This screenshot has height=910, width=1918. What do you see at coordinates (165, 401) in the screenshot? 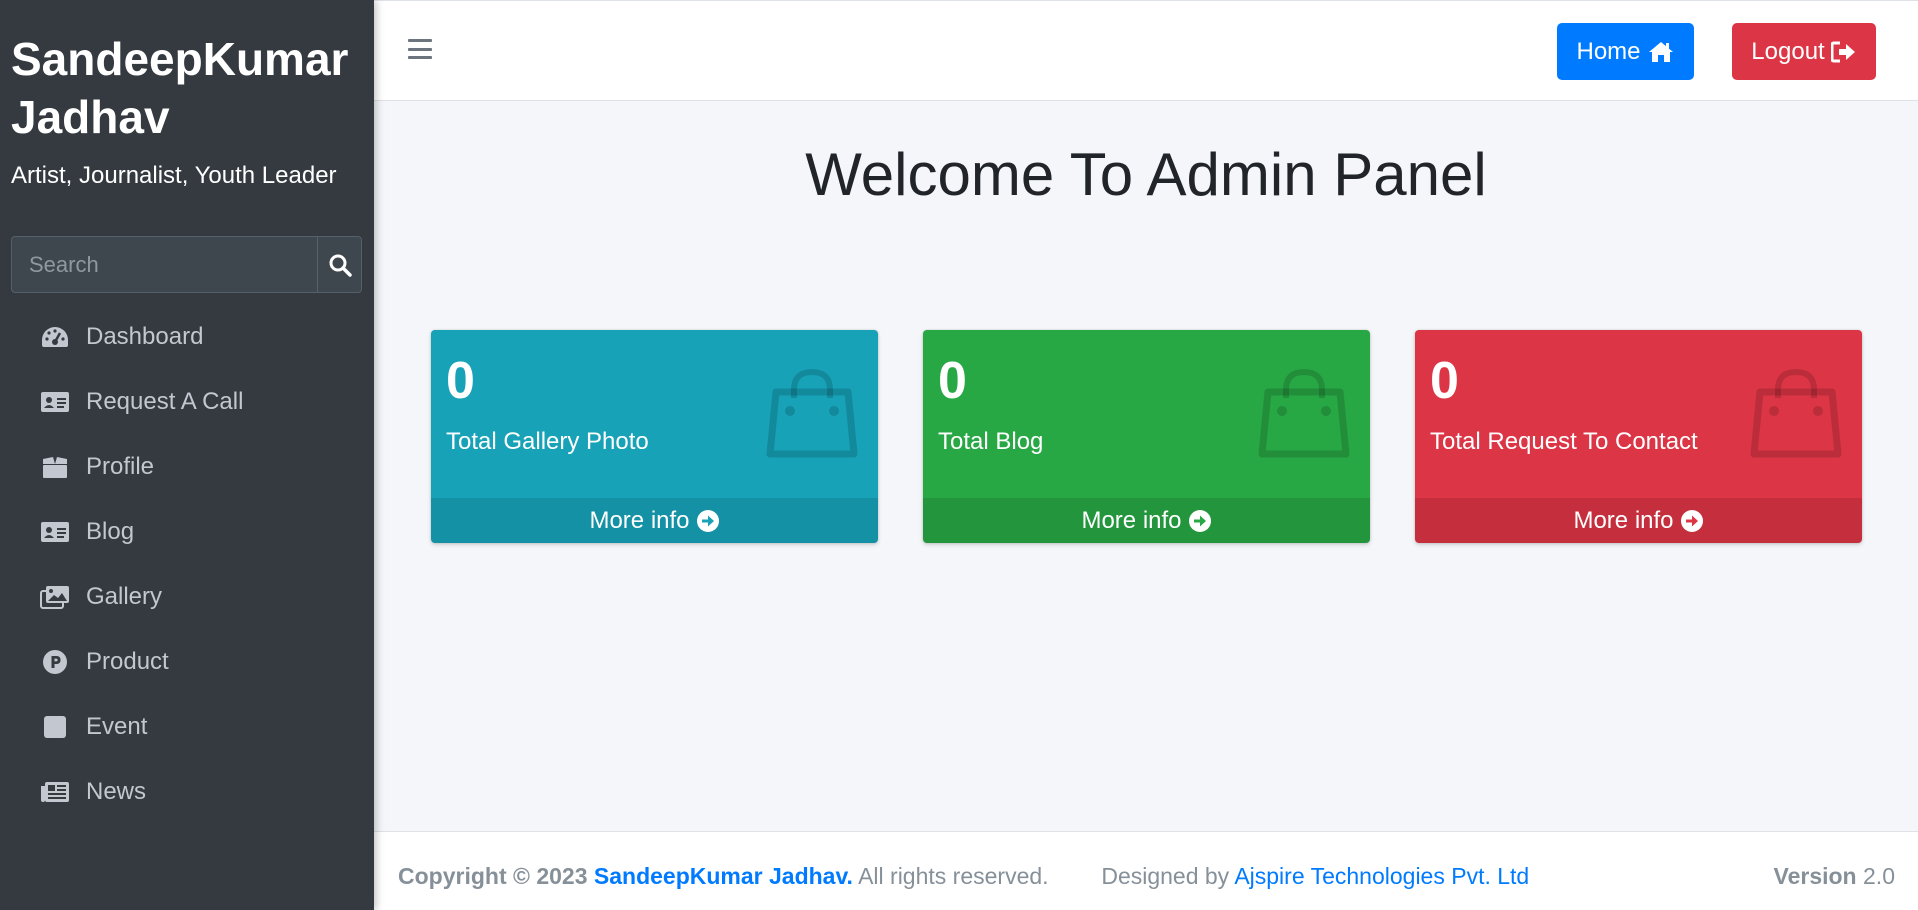
I see `sidebar-item-label: Request A Call` at bounding box center [165, 401].